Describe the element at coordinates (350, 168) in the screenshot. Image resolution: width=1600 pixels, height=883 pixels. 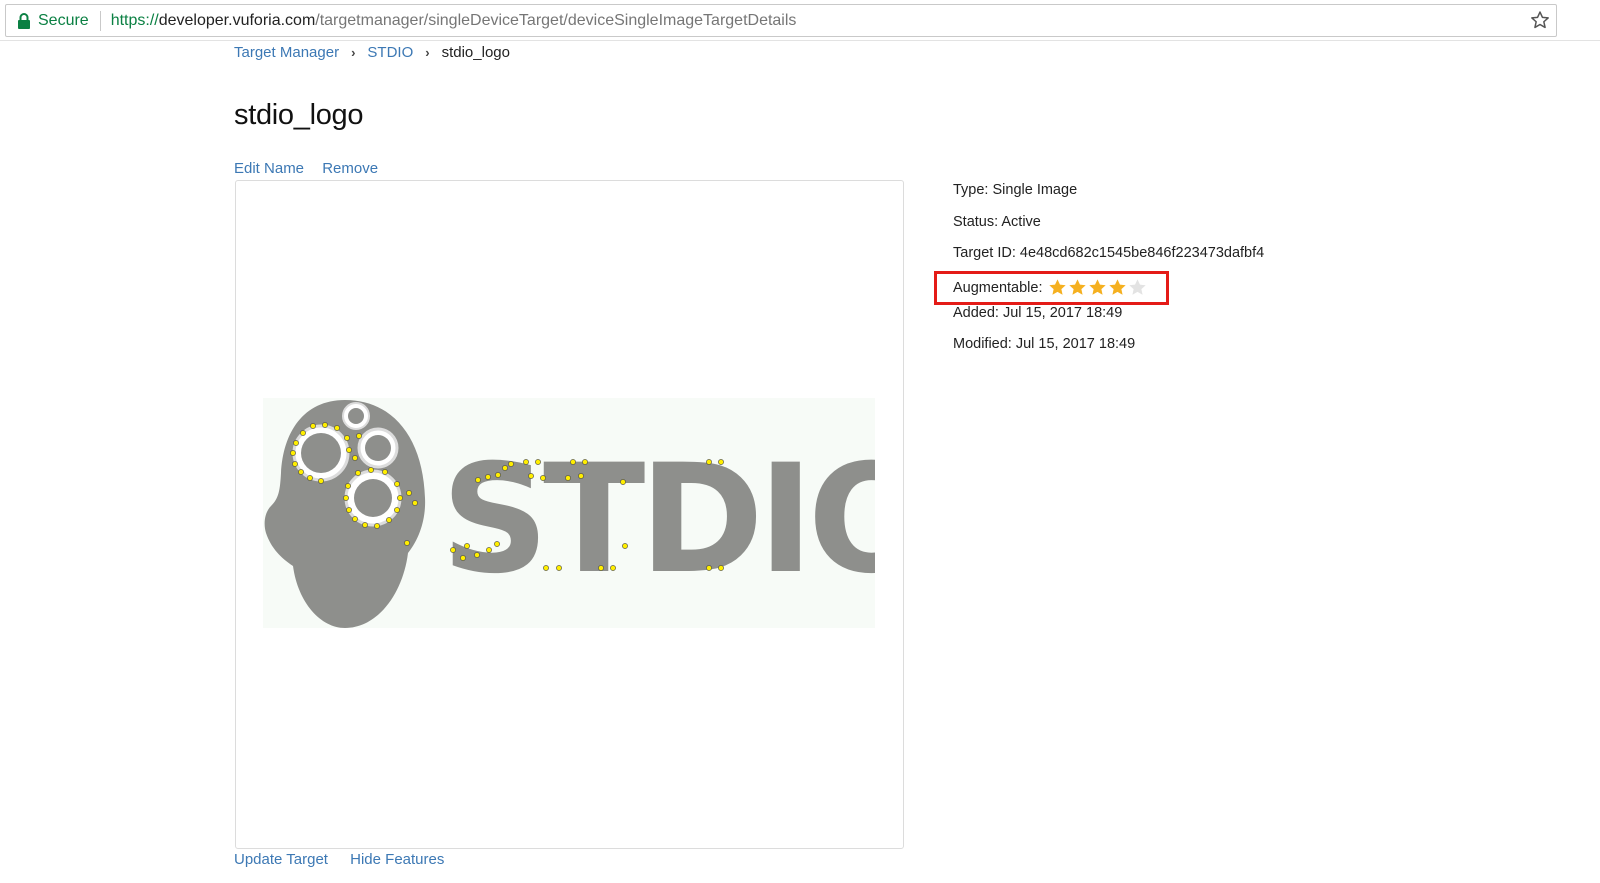
I see `remove-link: Remove` at that location.